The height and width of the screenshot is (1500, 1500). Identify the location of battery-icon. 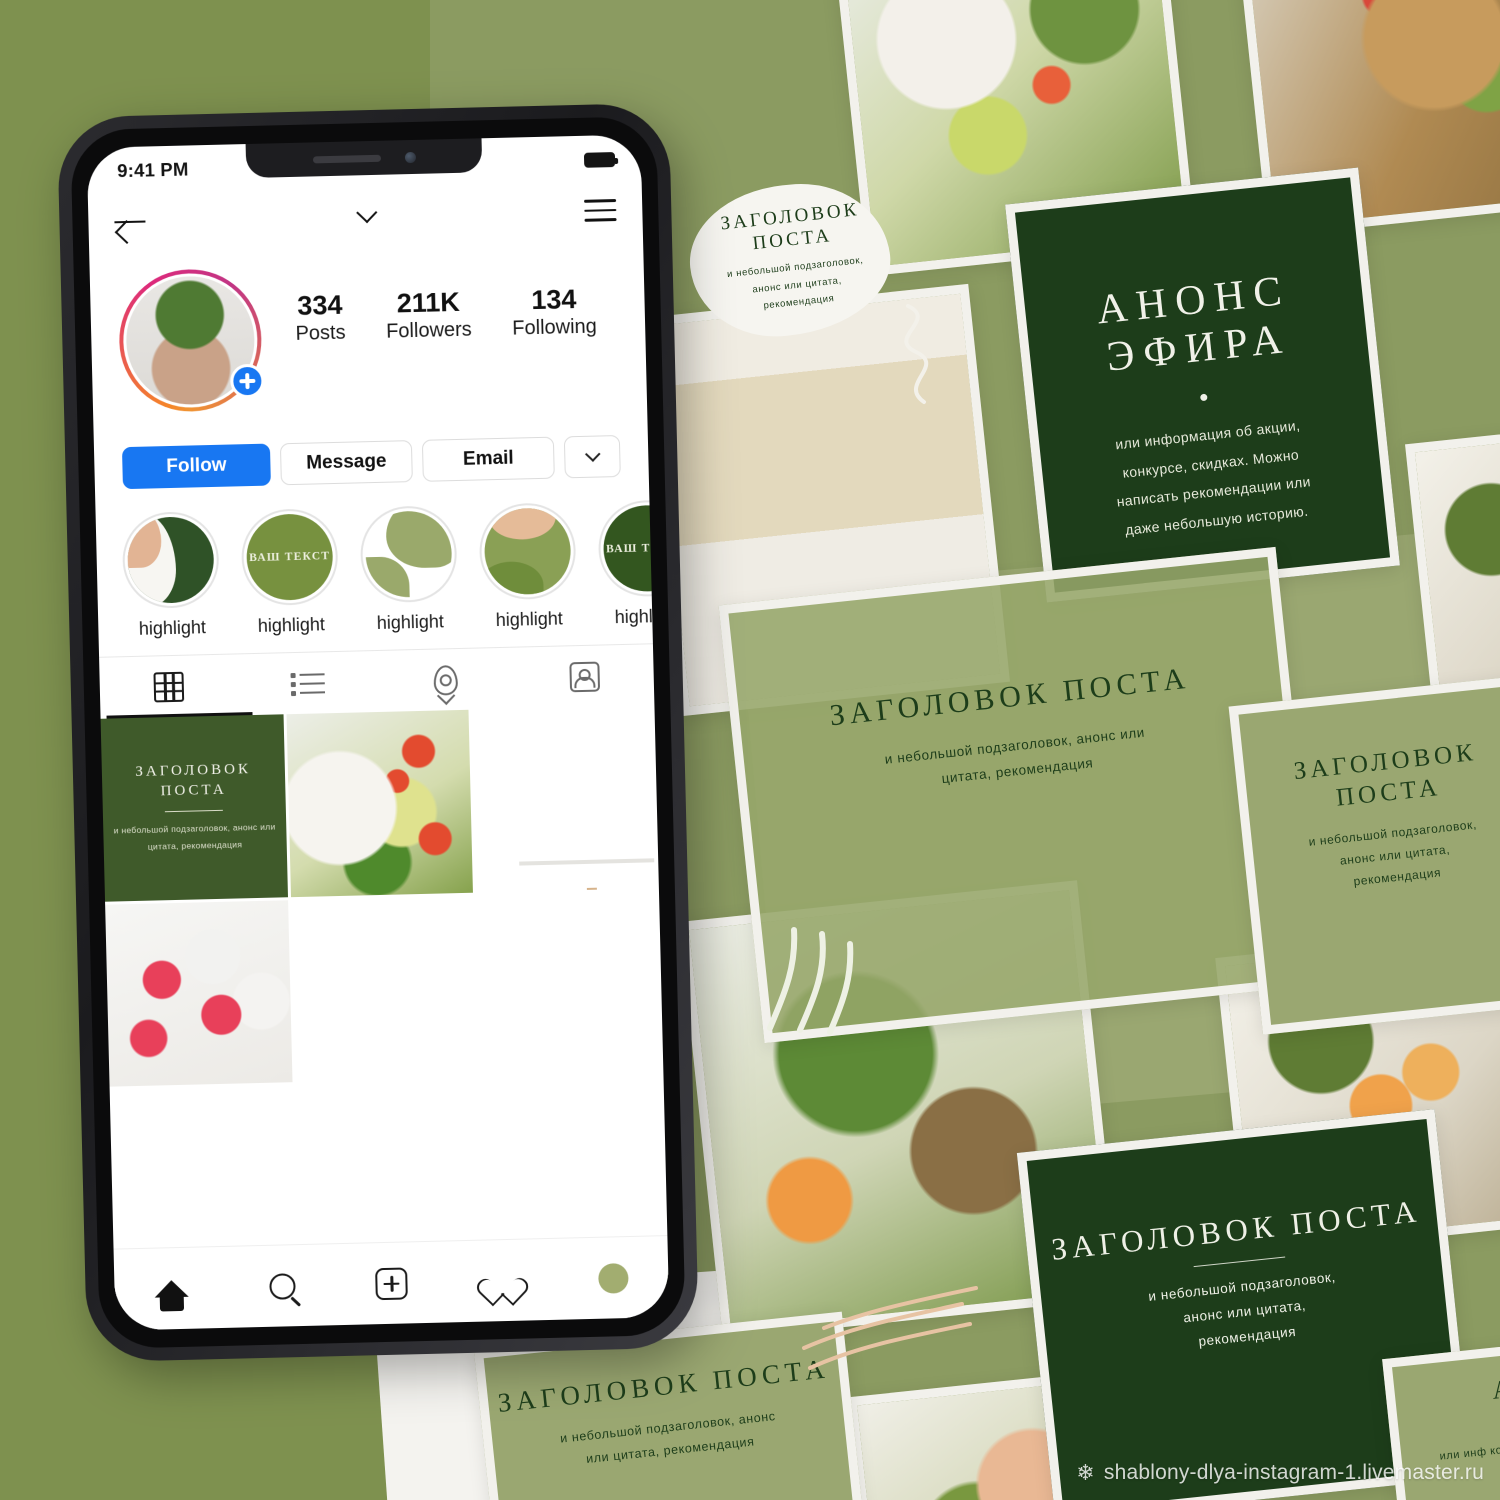
(599, 159).